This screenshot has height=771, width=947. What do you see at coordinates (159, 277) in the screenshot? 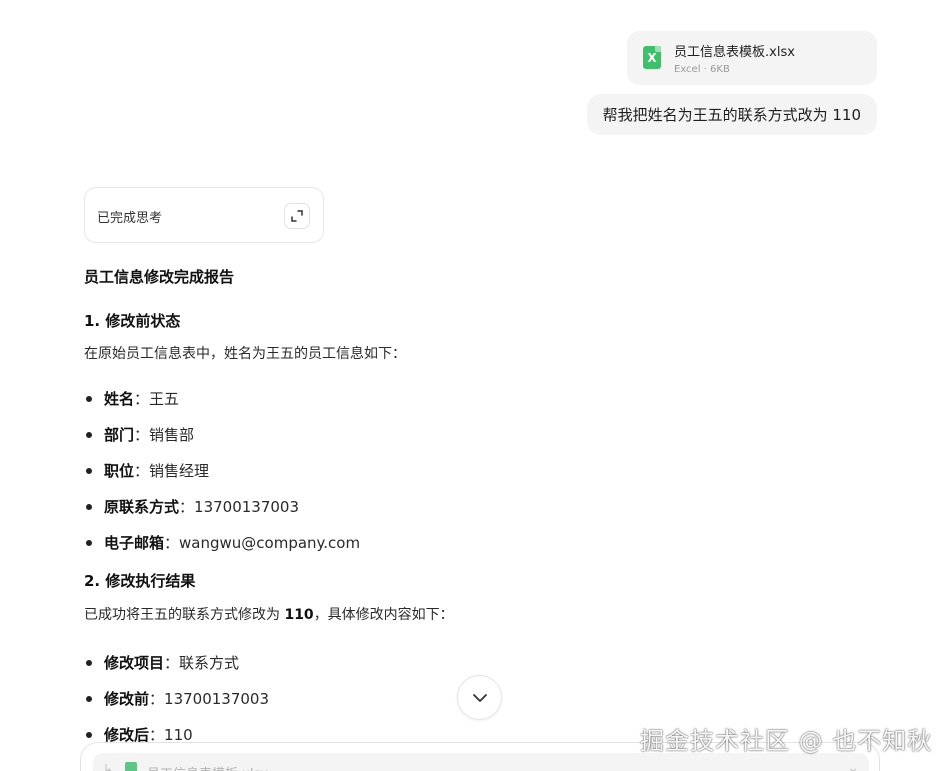
I see `report-title: 员工信息修改完成报告` at bounding box center [159, 277].